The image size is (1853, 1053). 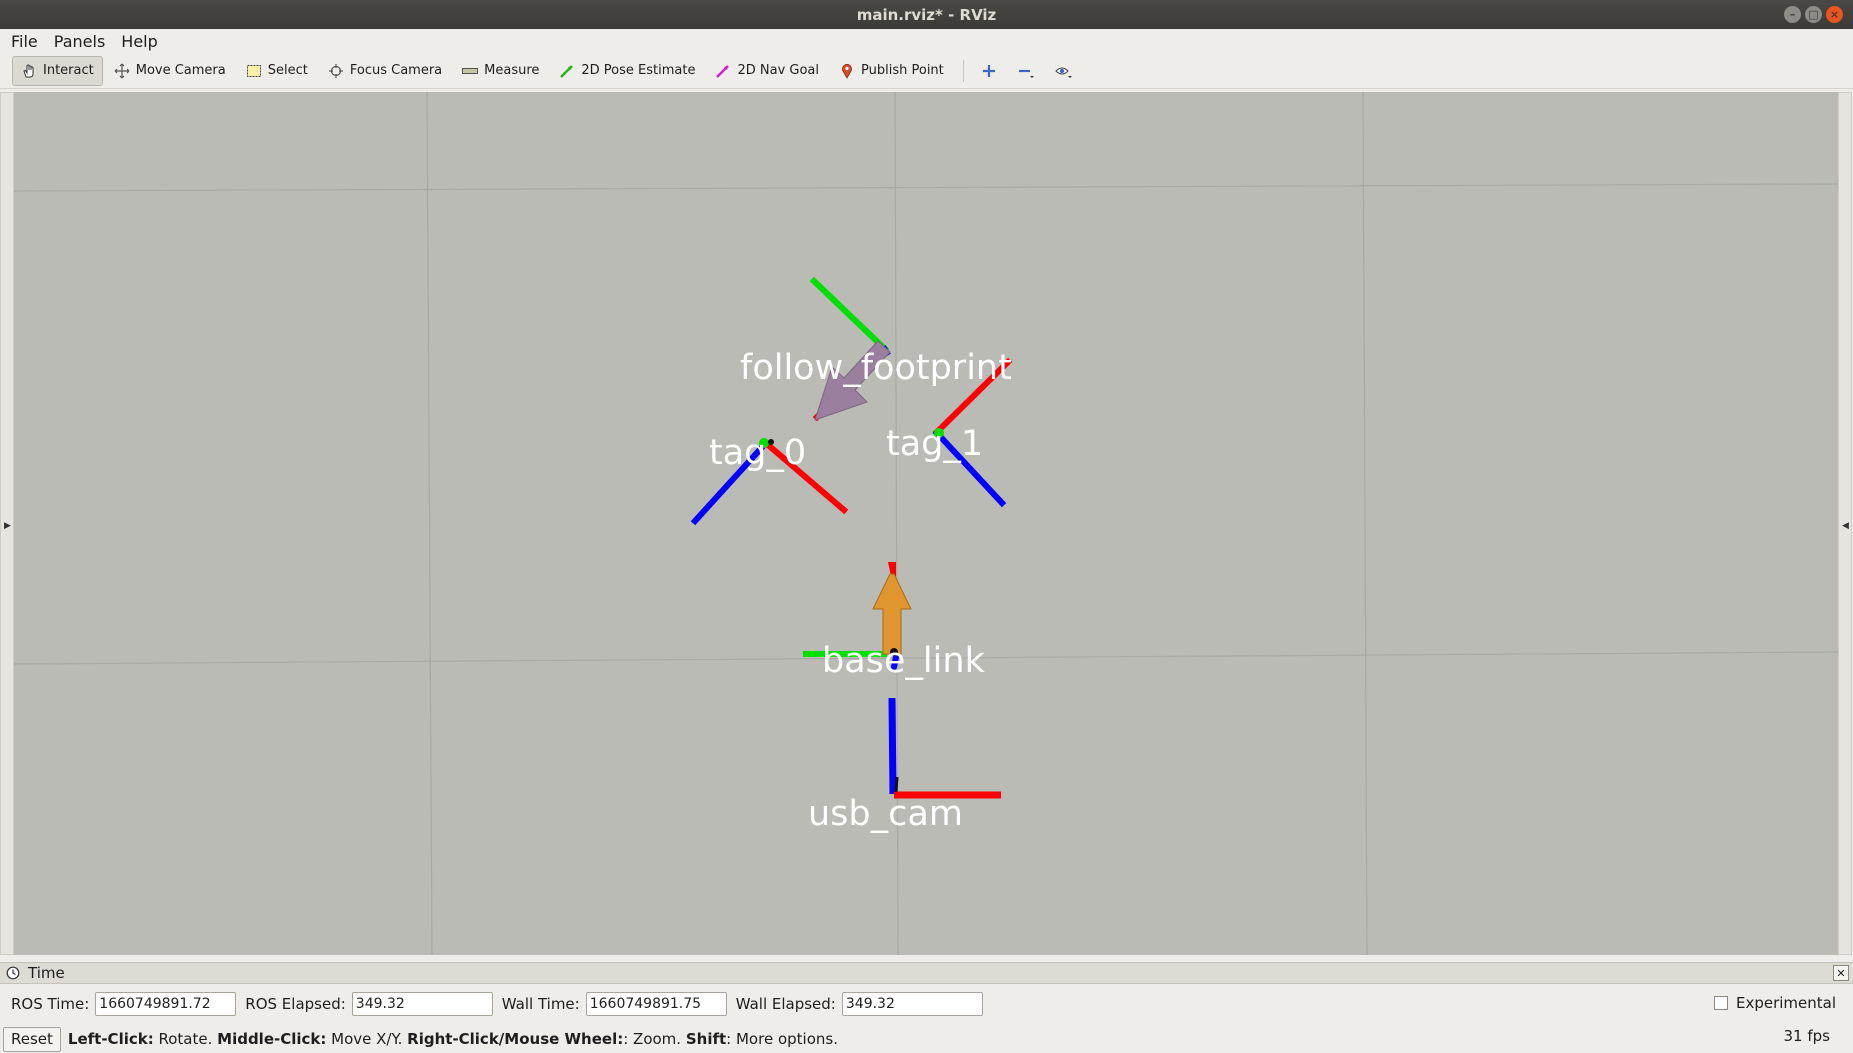 What do you see at coordinates (706, 1039) in the screenshot?
I see `hint-shift: Shift` at bounding box center [706, 1039].